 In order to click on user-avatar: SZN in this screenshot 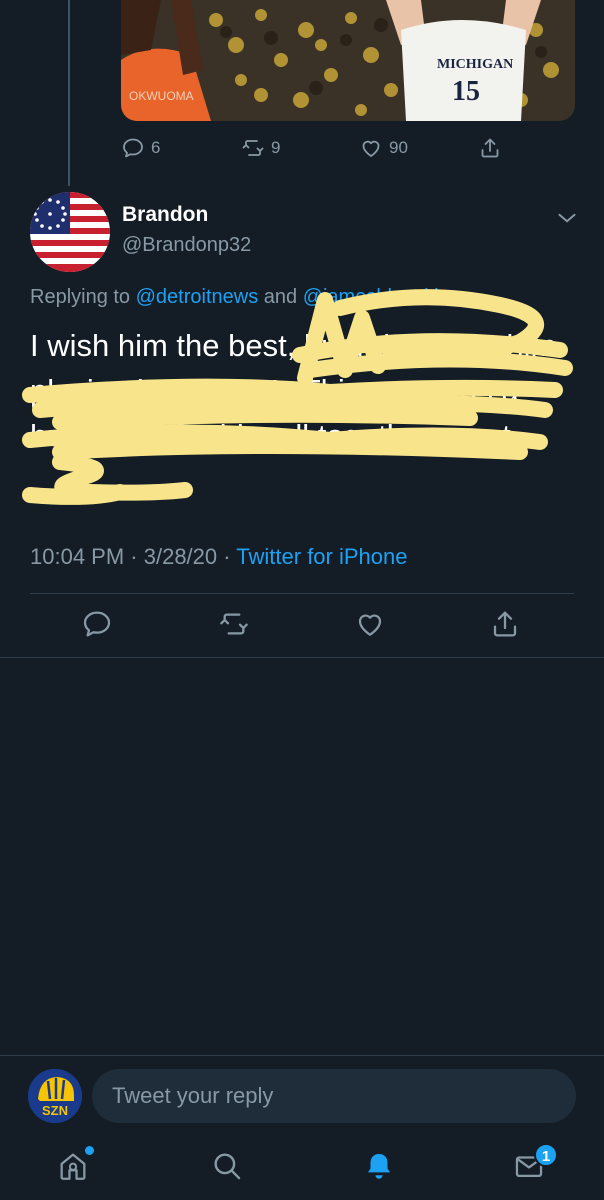, I will do `click(55, 1096)`.